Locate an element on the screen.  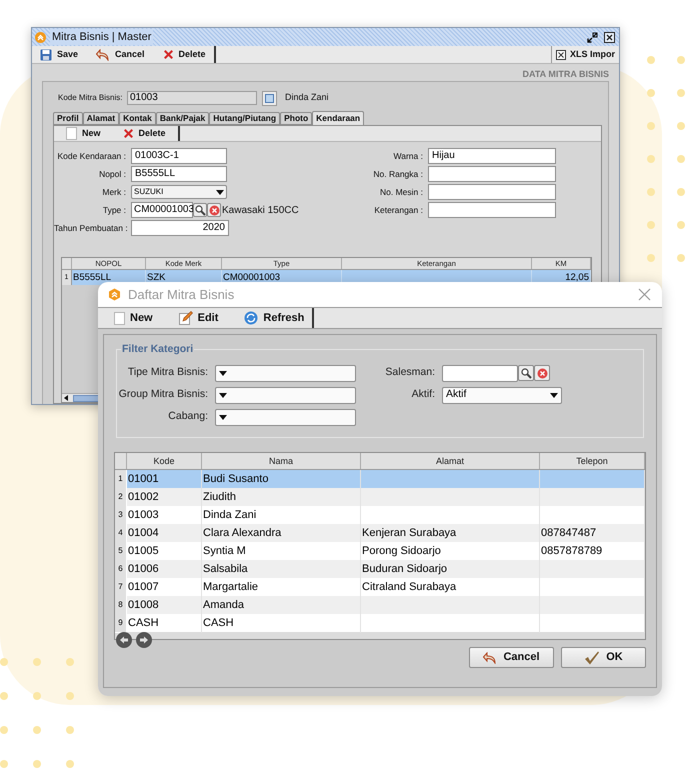
column-header: Alamat is located at coordinates (450, 461).